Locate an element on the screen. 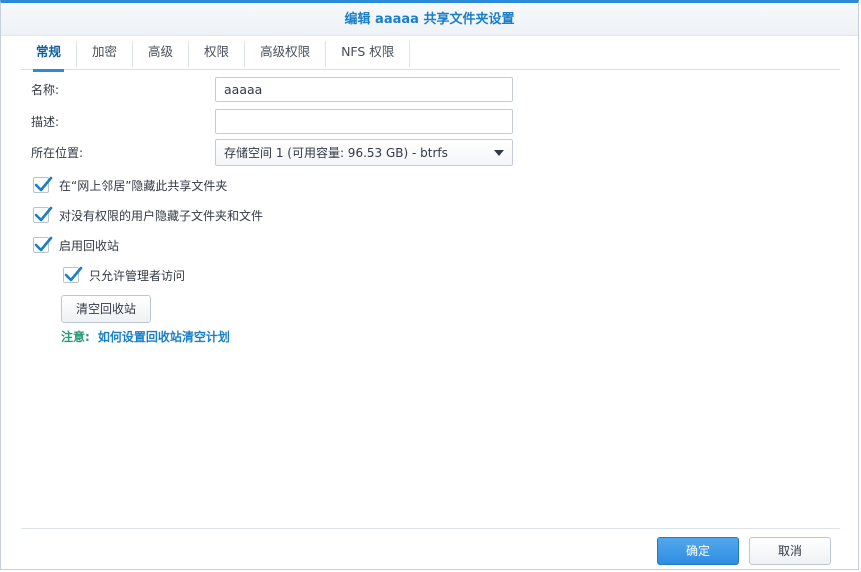 The width and height of the screenshot is (861, 572). dialog-title: 编辑 aaaaa 共享文件夹设置 is located at coordinates (429, 19).